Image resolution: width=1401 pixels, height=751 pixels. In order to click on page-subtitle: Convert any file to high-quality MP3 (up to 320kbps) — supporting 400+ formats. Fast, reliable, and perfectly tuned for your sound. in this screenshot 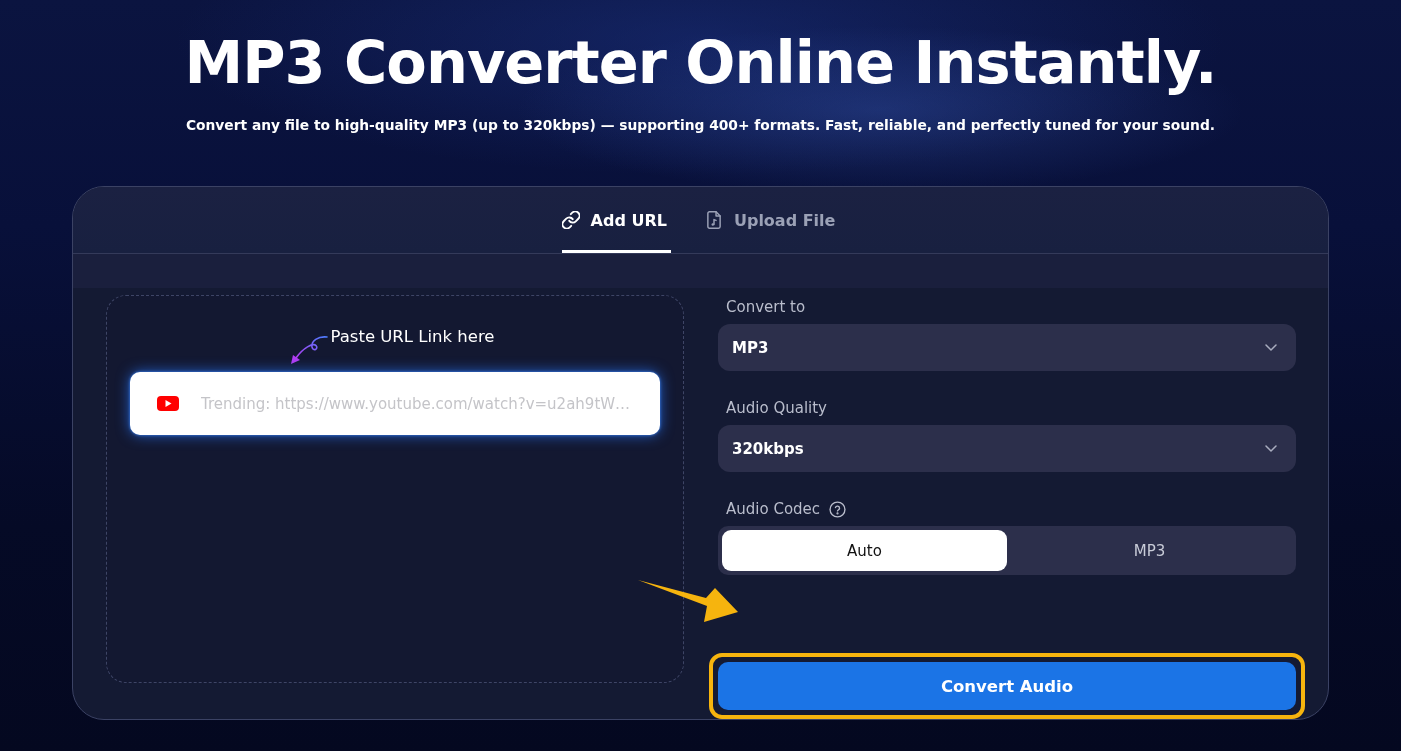, I will do `click(700, 125)`.